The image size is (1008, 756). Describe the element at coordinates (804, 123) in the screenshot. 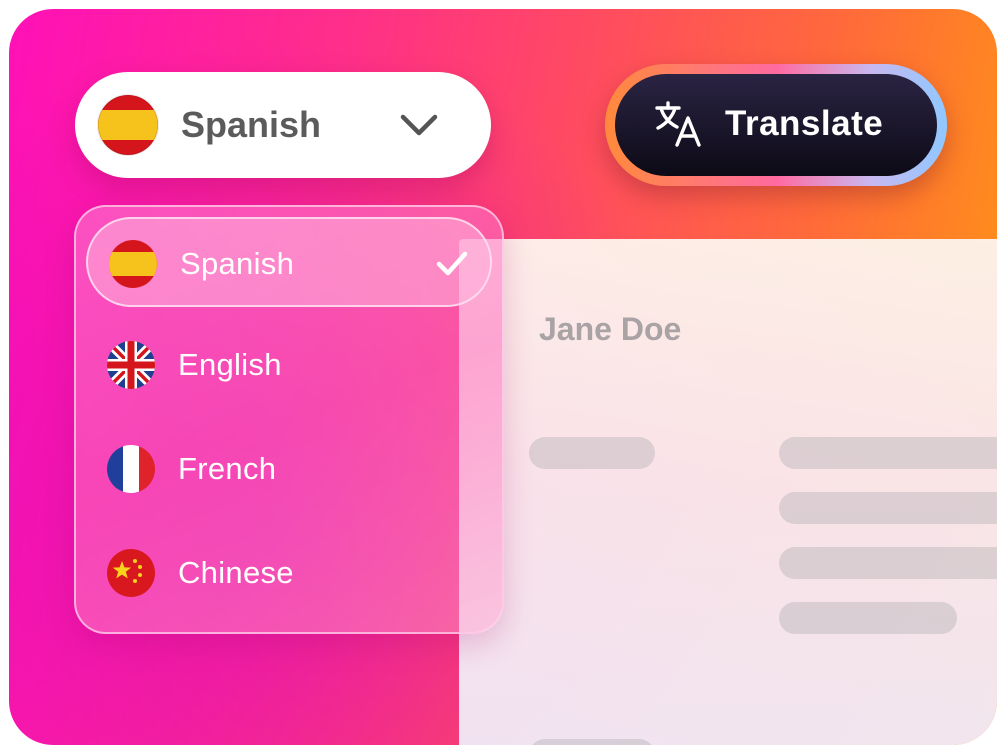

I see `translate-button-label: Translate` at that location.